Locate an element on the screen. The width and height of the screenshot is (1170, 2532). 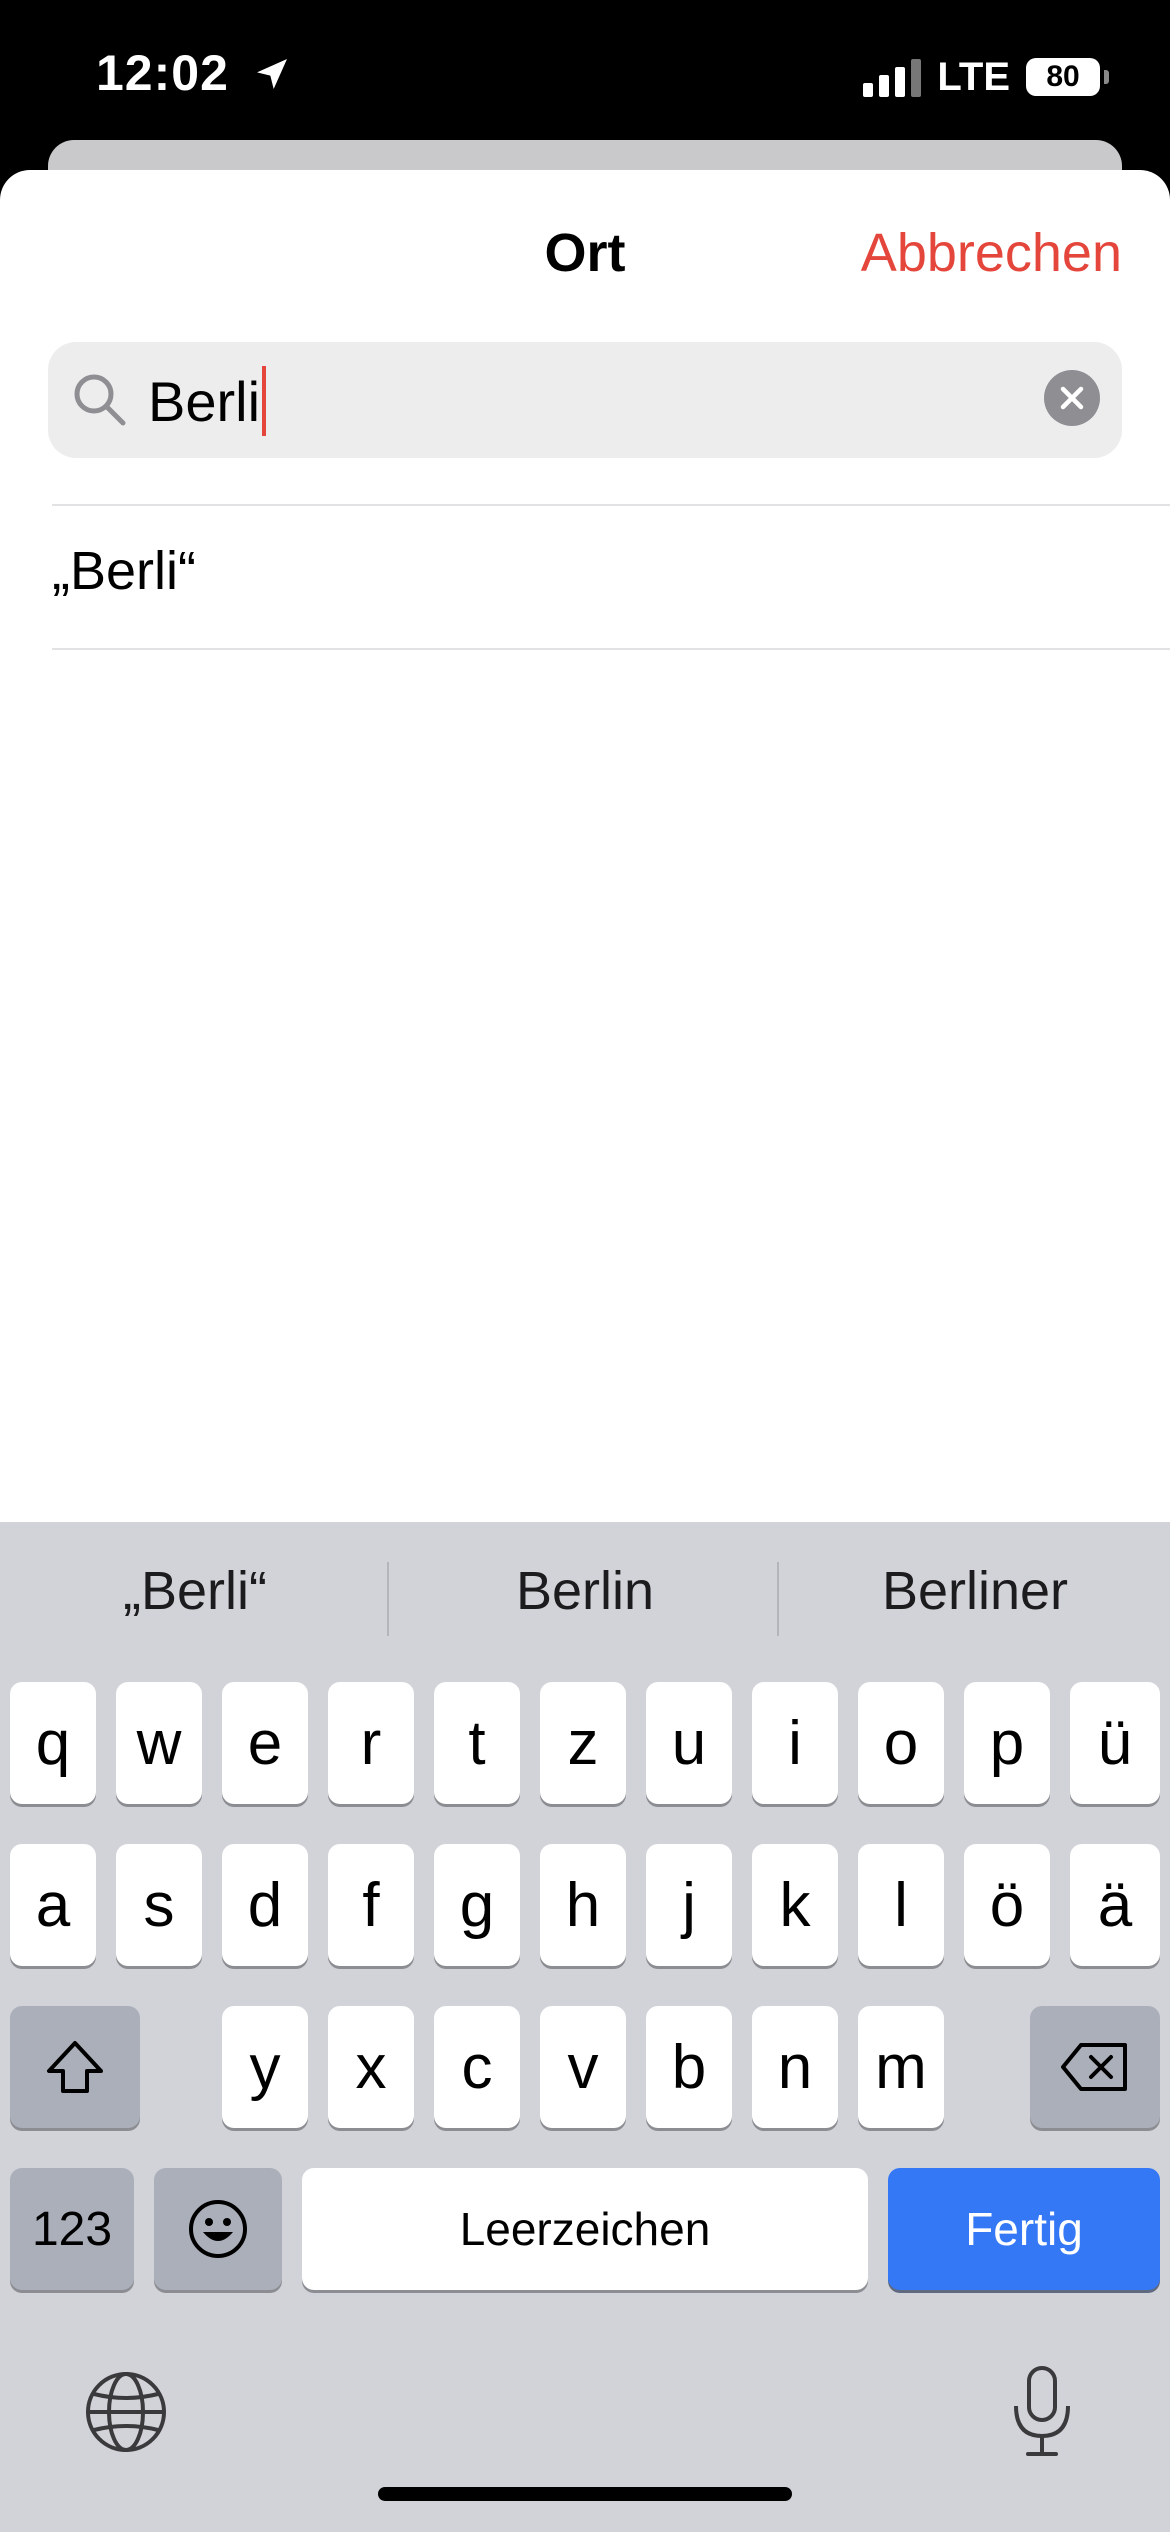
key: y is located at coordinates (265, 2067).